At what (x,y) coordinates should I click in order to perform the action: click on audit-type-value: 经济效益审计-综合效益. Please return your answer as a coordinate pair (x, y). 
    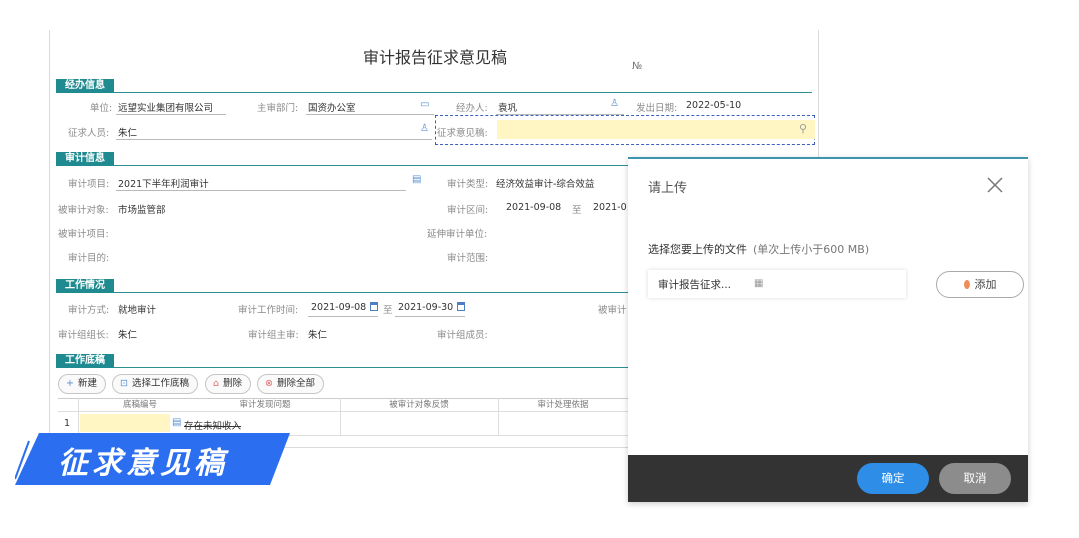
    Looking at the image, I should click on (545, 183).